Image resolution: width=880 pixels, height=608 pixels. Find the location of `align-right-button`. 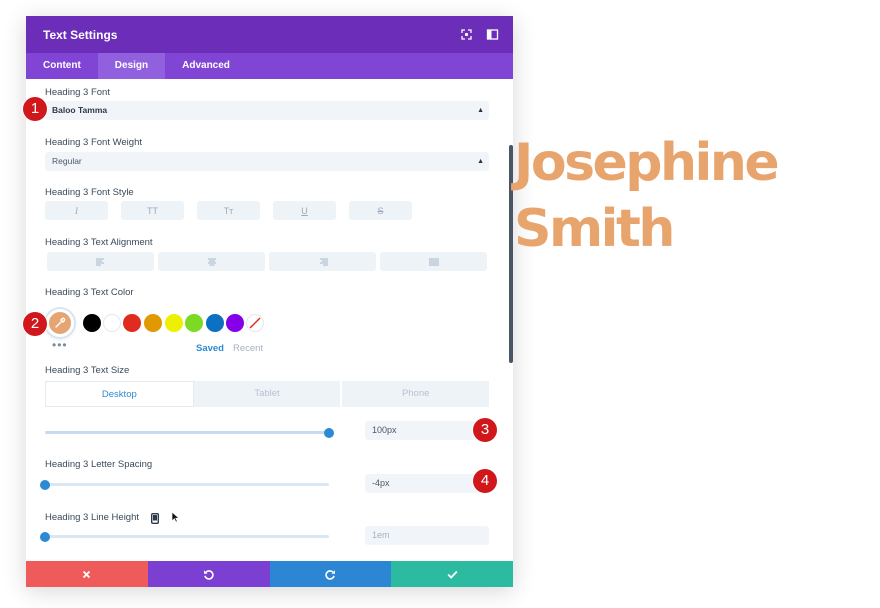

align-right-button is located at coordinates (322, 261).